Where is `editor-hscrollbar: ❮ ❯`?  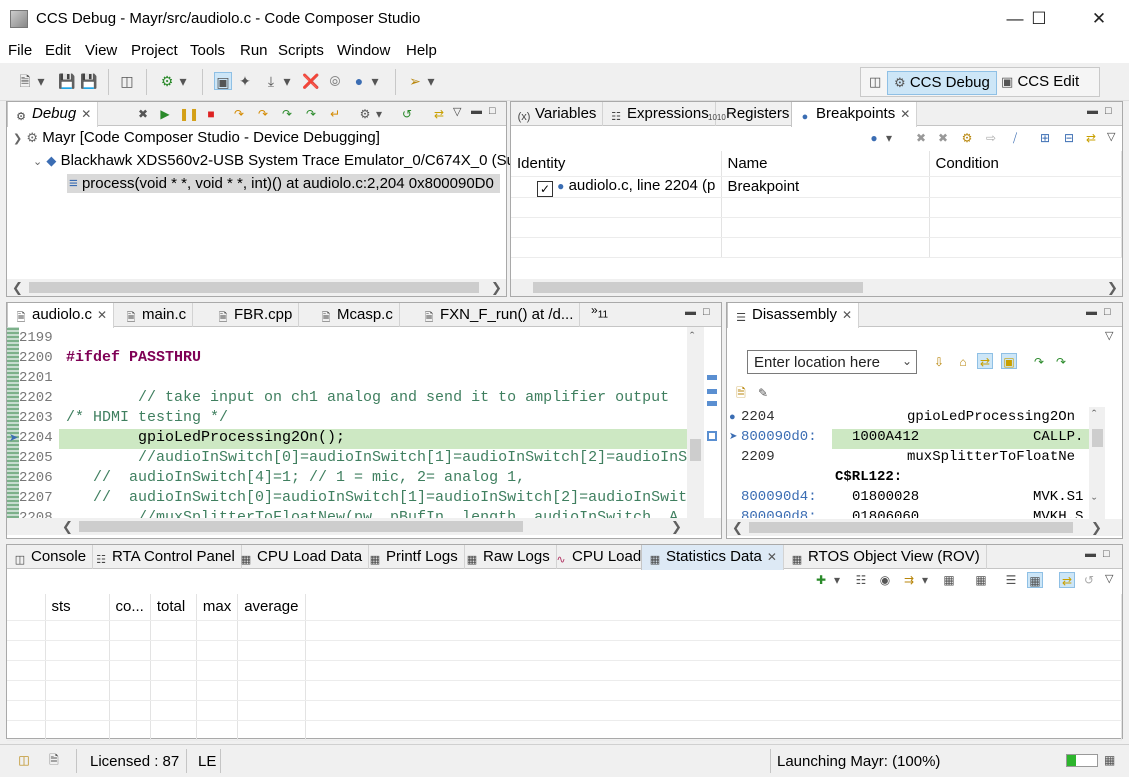 editor-hscrollbar: ❮ ❯ is located at coordinates (364, 526).